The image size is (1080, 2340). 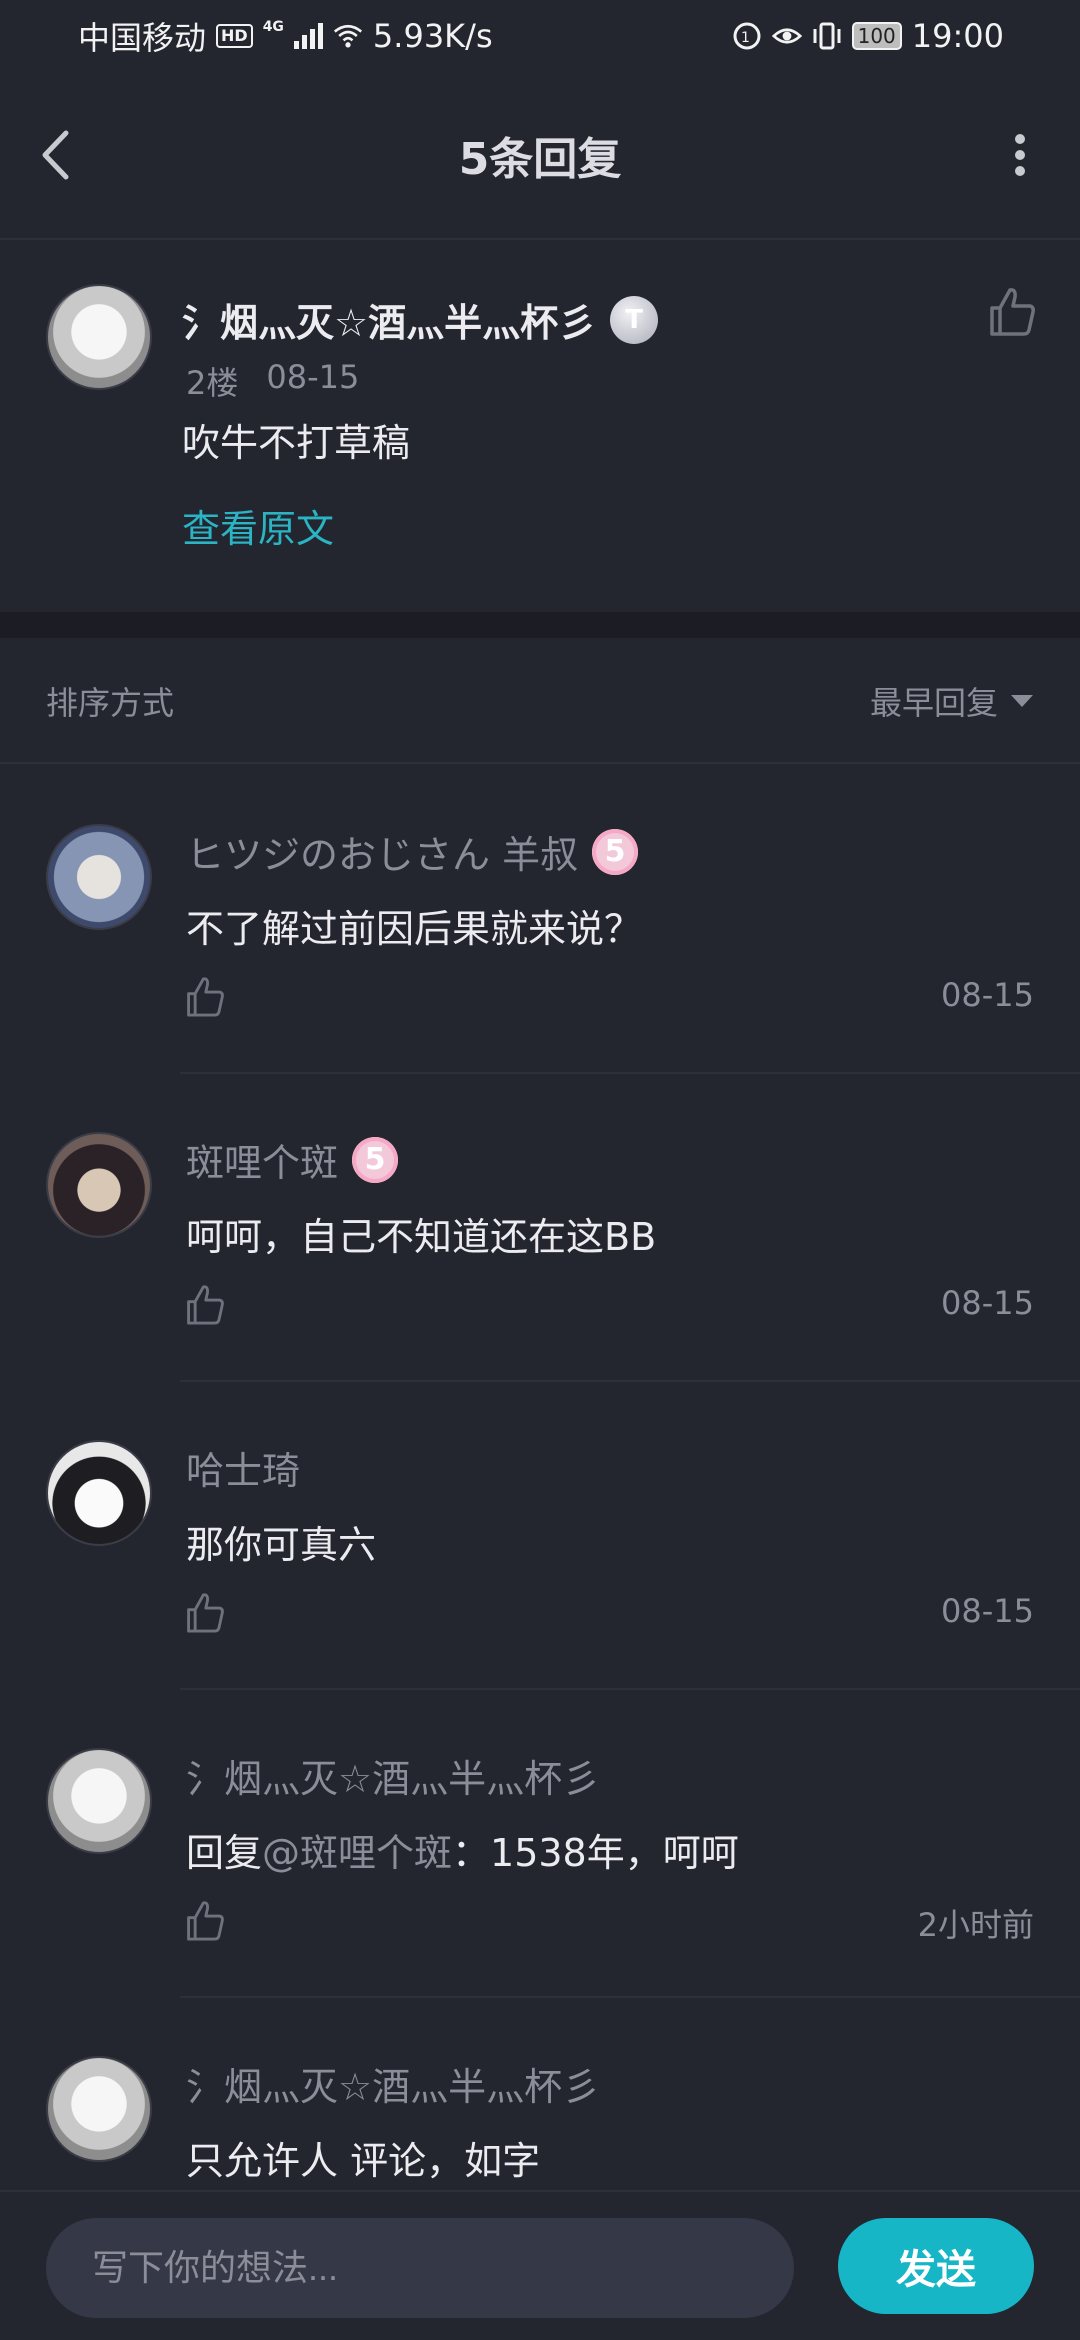 I want to click on reply-author: 斑哩个斑 5, so click(x=292, y=1159).